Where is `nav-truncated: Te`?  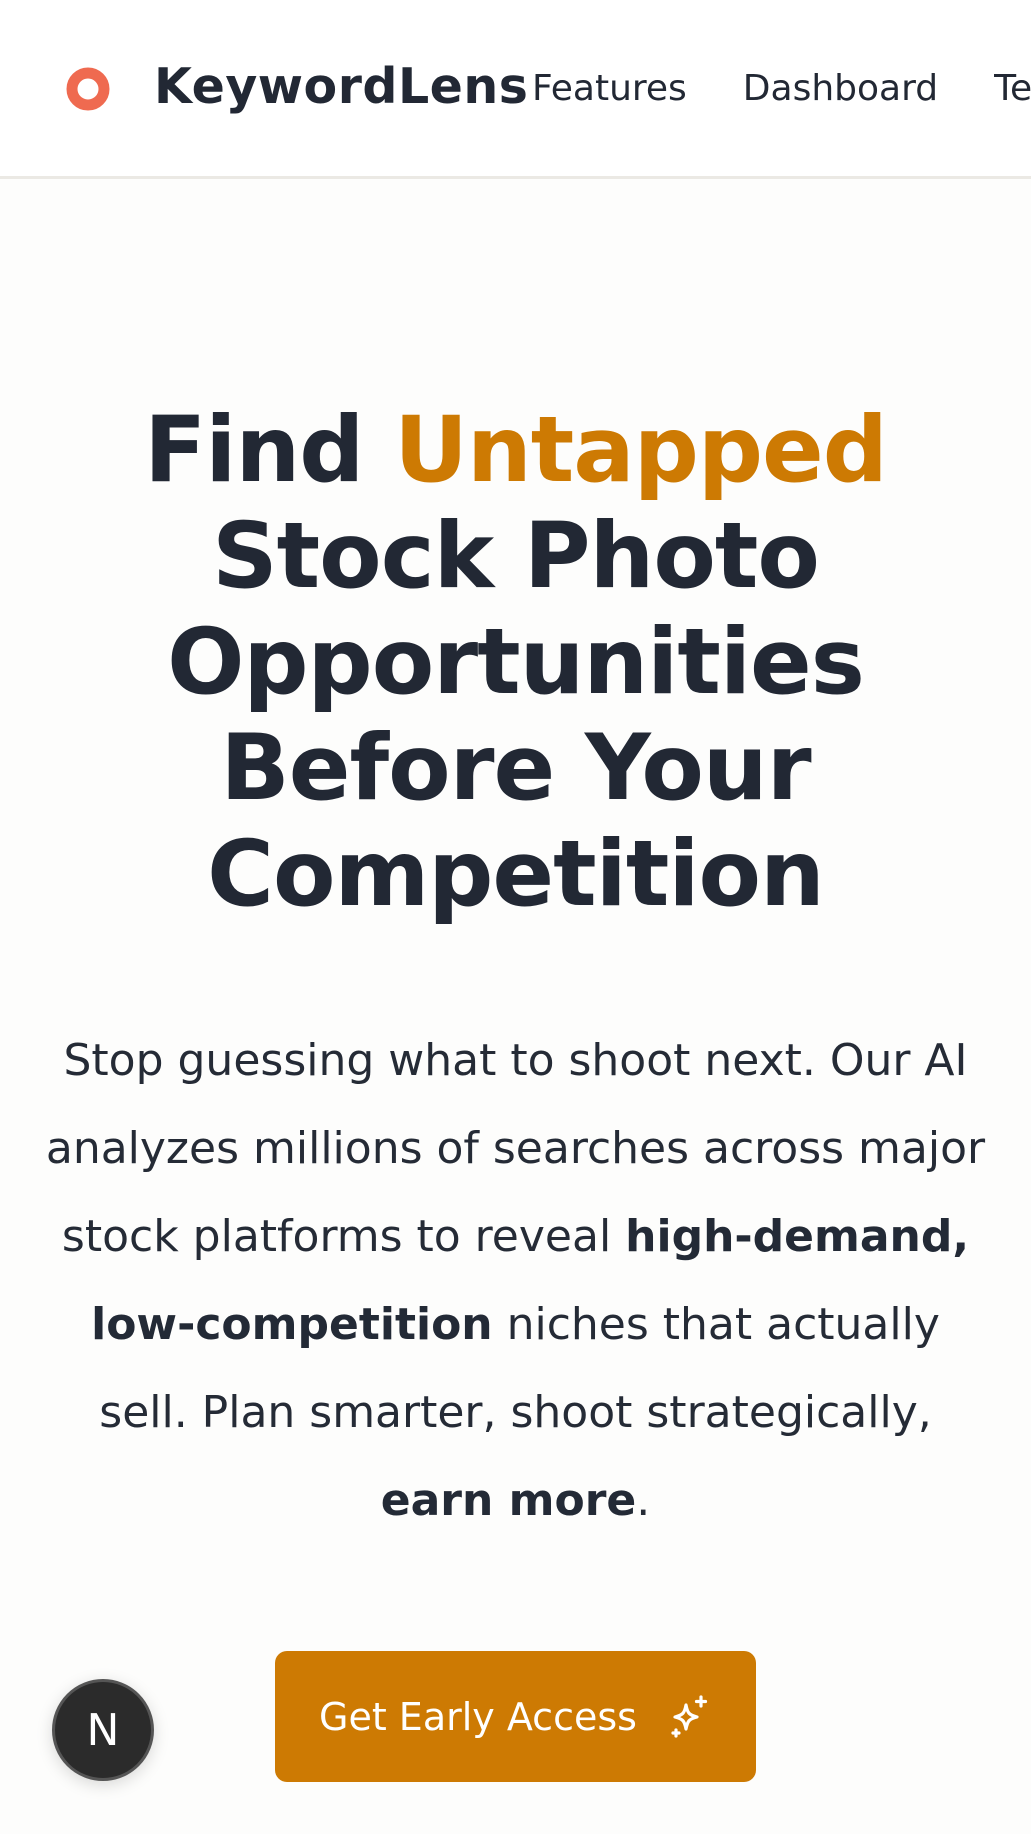
nav-truncated: Te is located at coordinates (1012, 89).